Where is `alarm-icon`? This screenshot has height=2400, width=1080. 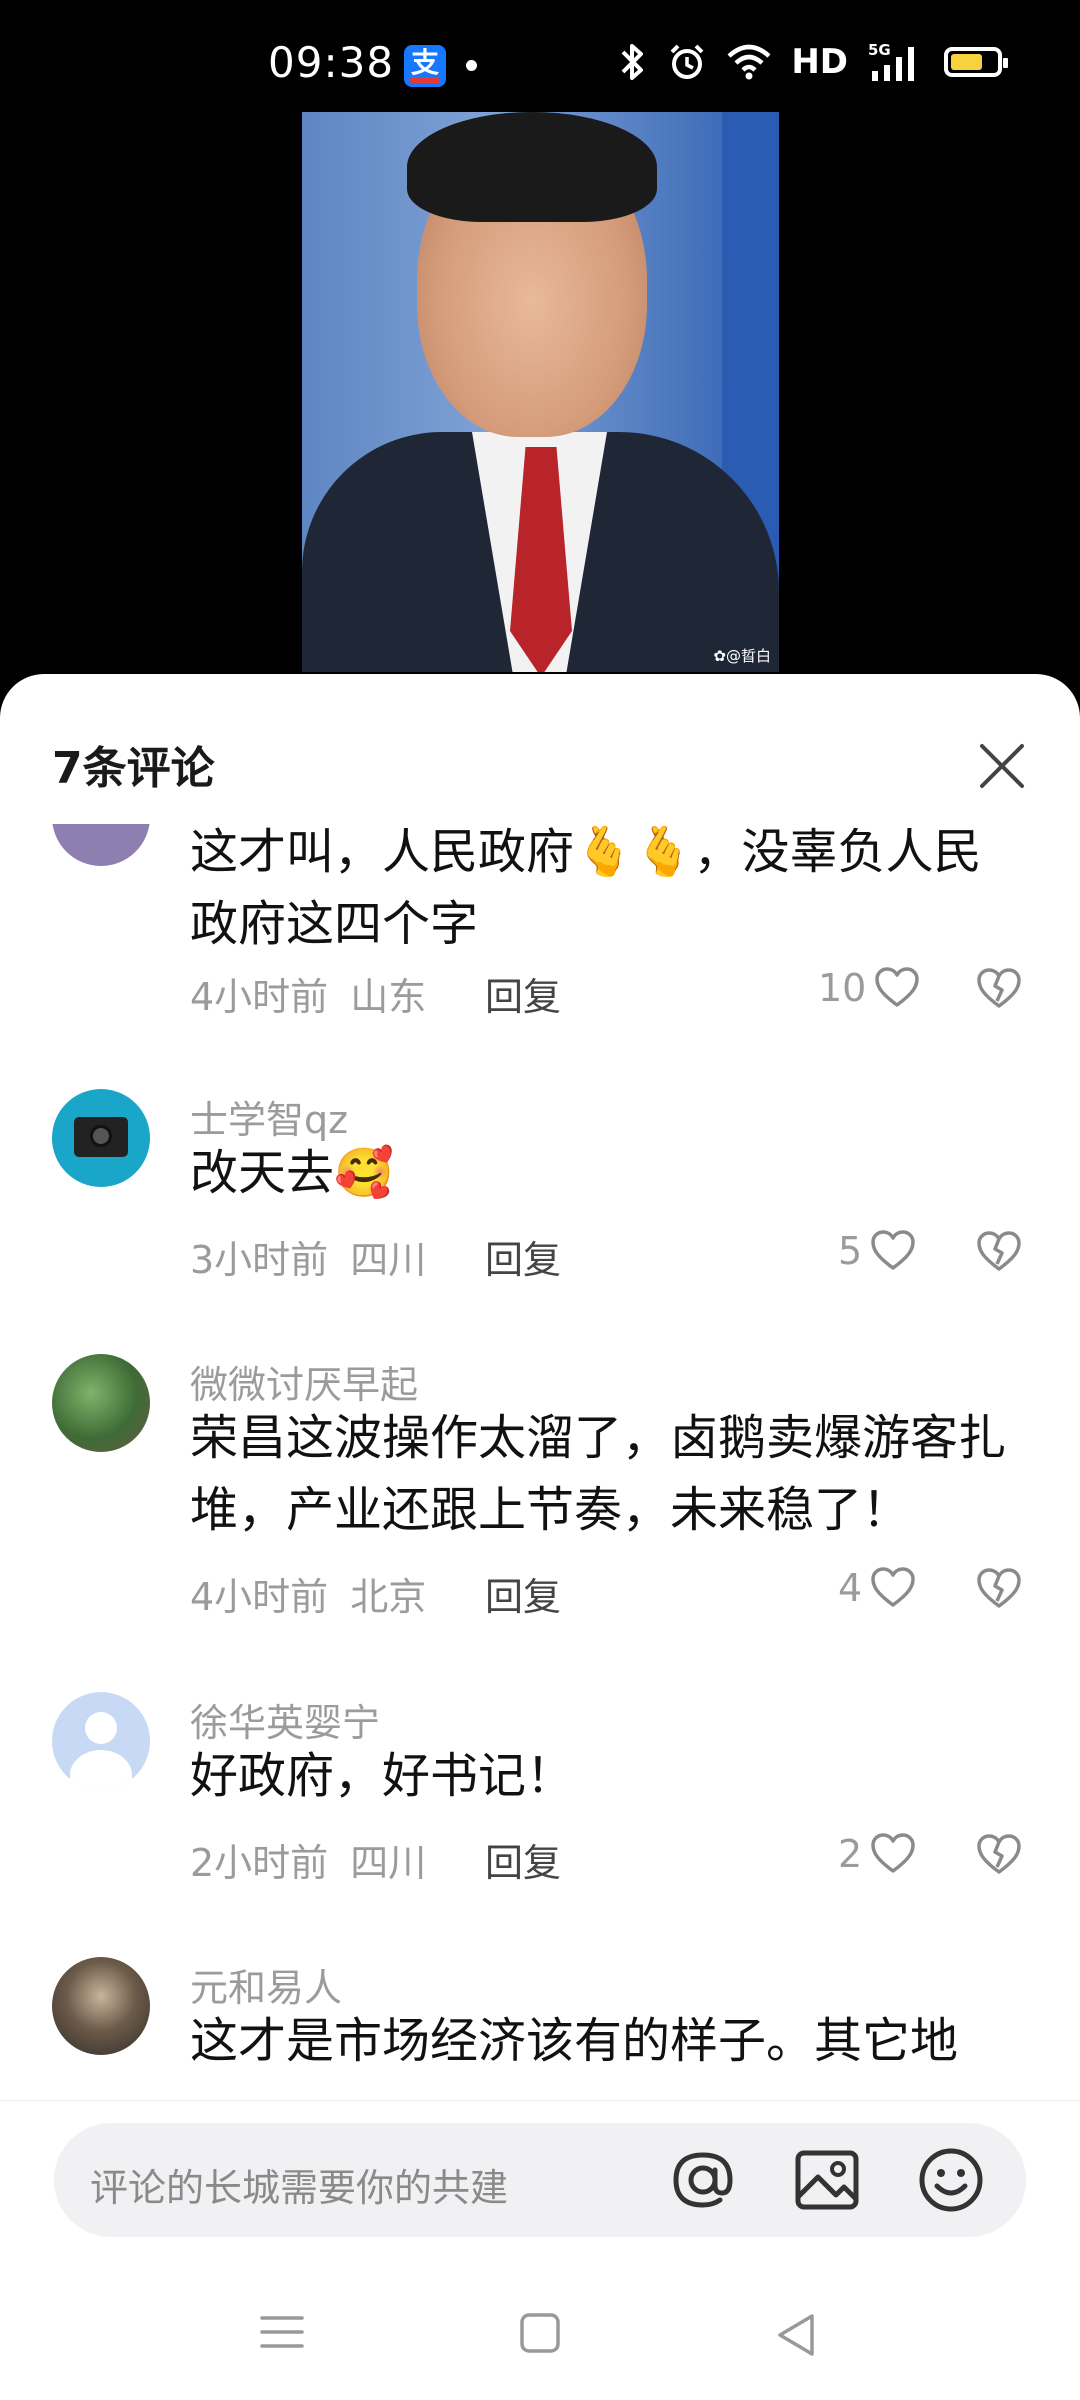 alarm-icon is located at coordinates (687, 61).